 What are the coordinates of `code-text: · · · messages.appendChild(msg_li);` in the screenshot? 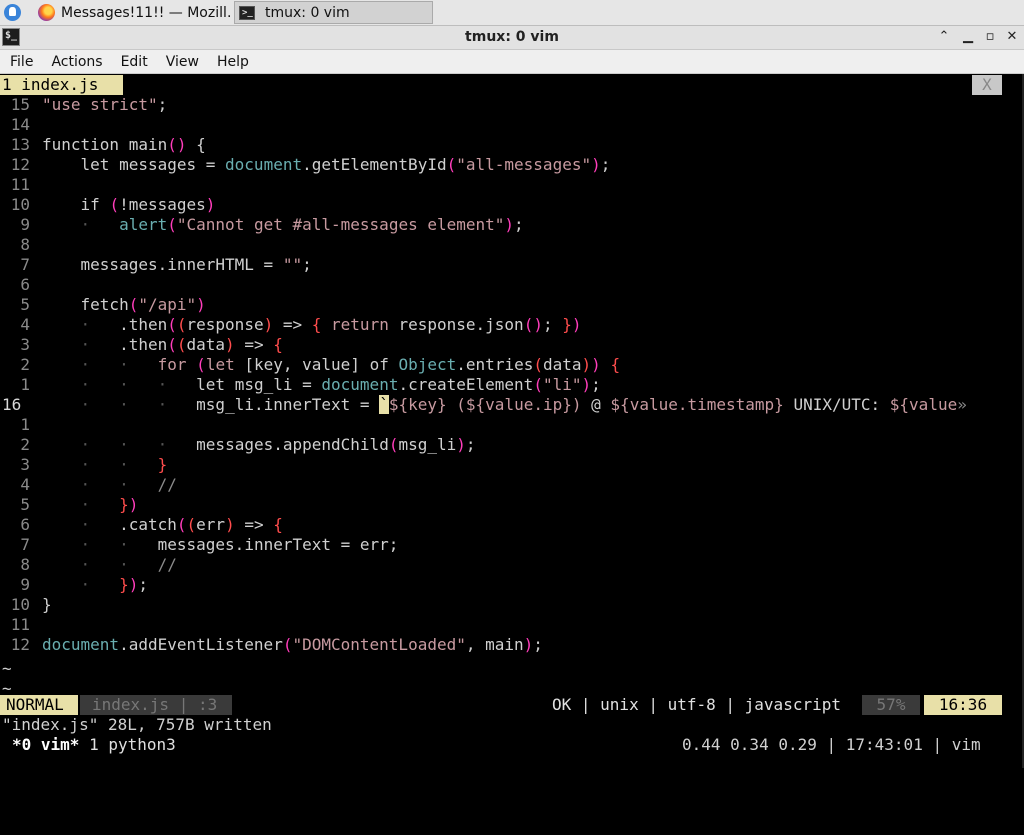 It's located at (278, 444).